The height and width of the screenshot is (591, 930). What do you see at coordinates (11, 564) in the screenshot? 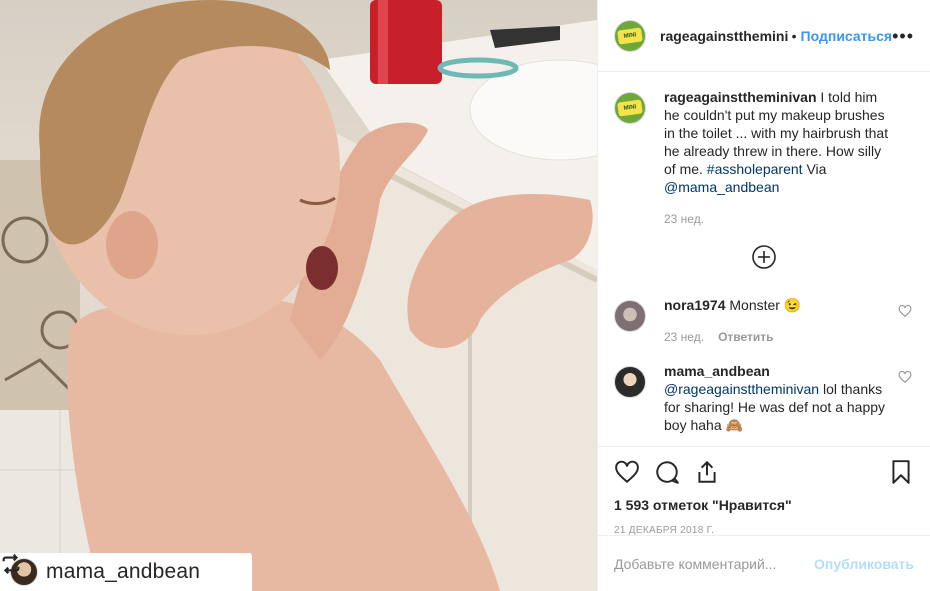
I see `repost-icon` at bounding box center [11, 564].